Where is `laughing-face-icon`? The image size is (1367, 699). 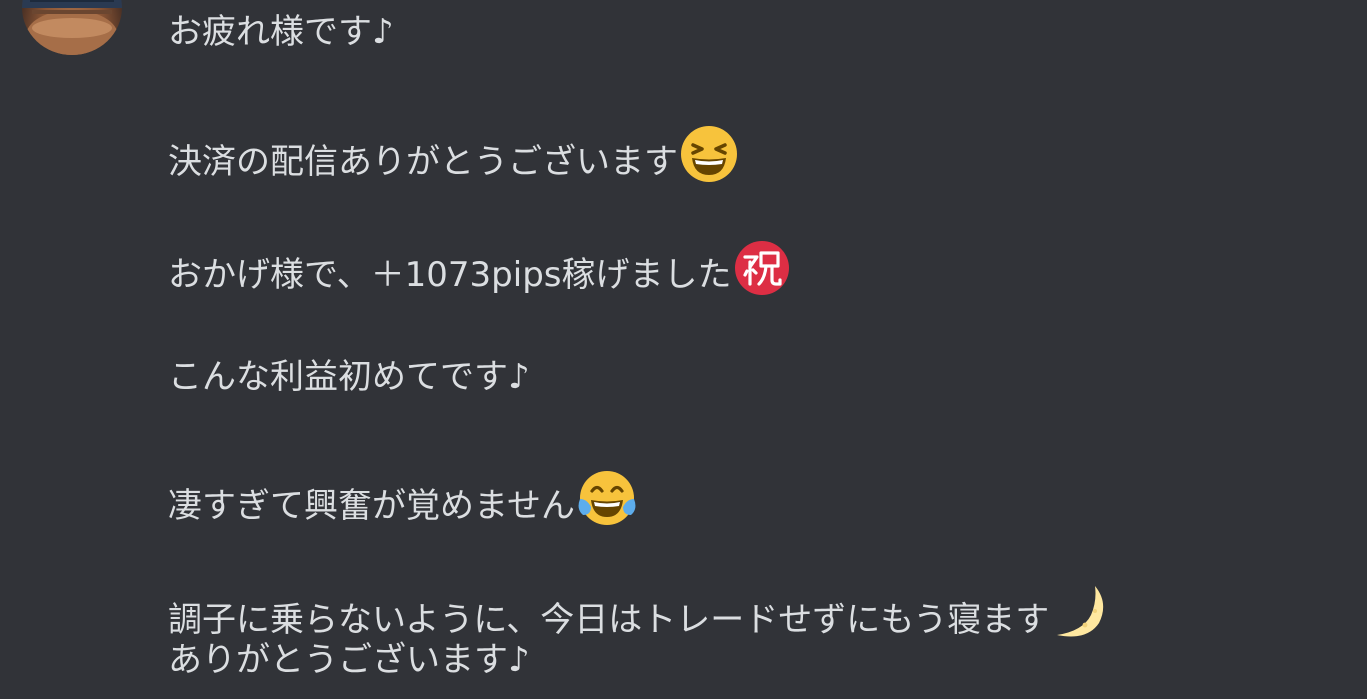
laughing-face-icon is located at coordinates (709, 160).